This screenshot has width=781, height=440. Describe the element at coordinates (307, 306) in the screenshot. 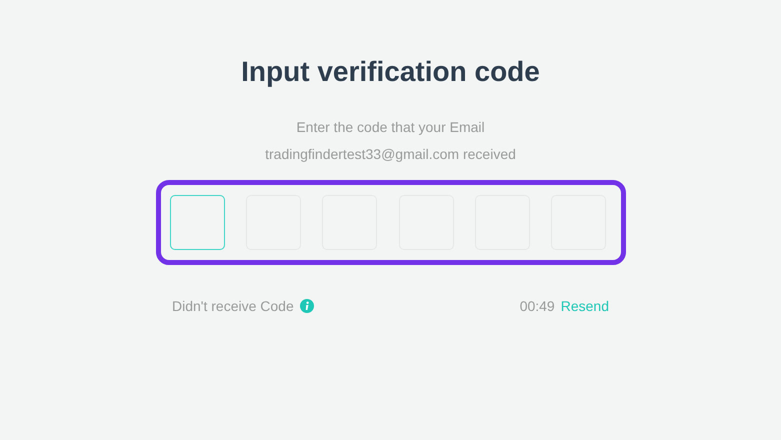

I see `info-icon` at that location.